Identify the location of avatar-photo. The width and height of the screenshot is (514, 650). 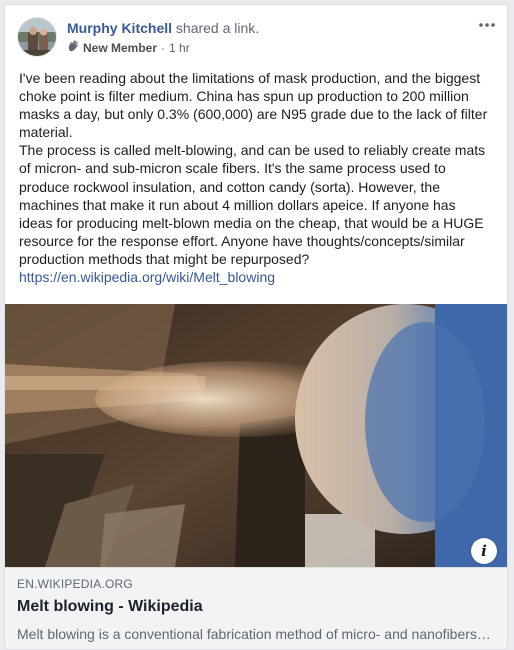
(37, 37).